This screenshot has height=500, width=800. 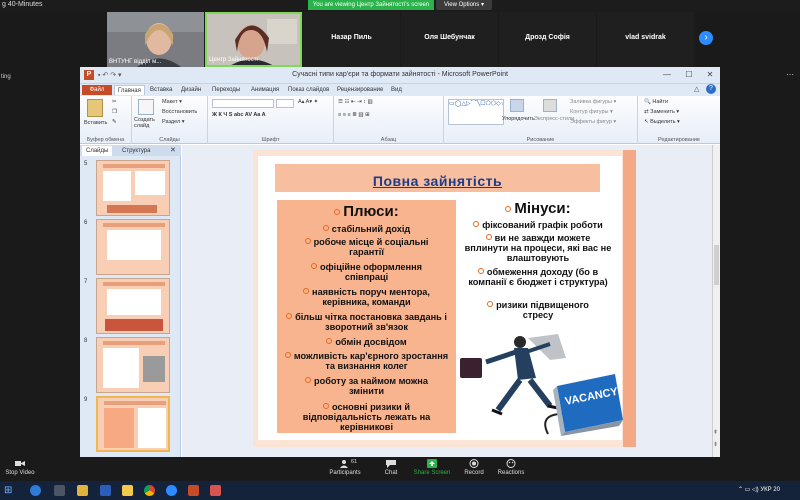 I want to click on clock: 20, so click(x=776, y=490).